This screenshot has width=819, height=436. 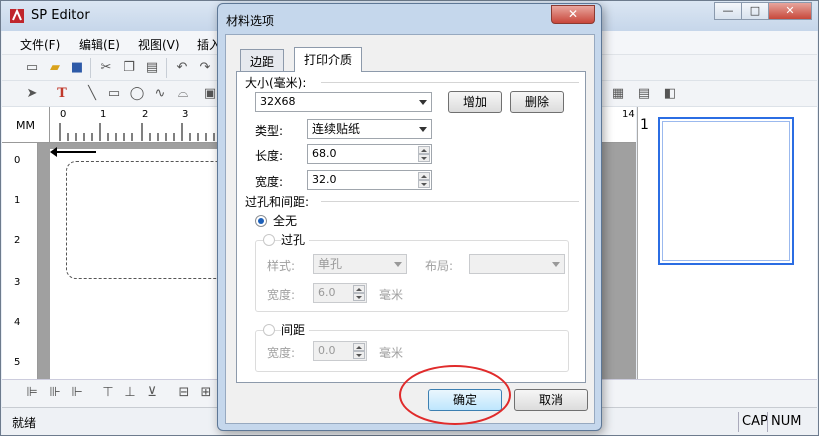 What do you see at coordinates (360, 264) in the screenshot?
I see `hole-style-select: 单孔` at bounding box center [360, 264].